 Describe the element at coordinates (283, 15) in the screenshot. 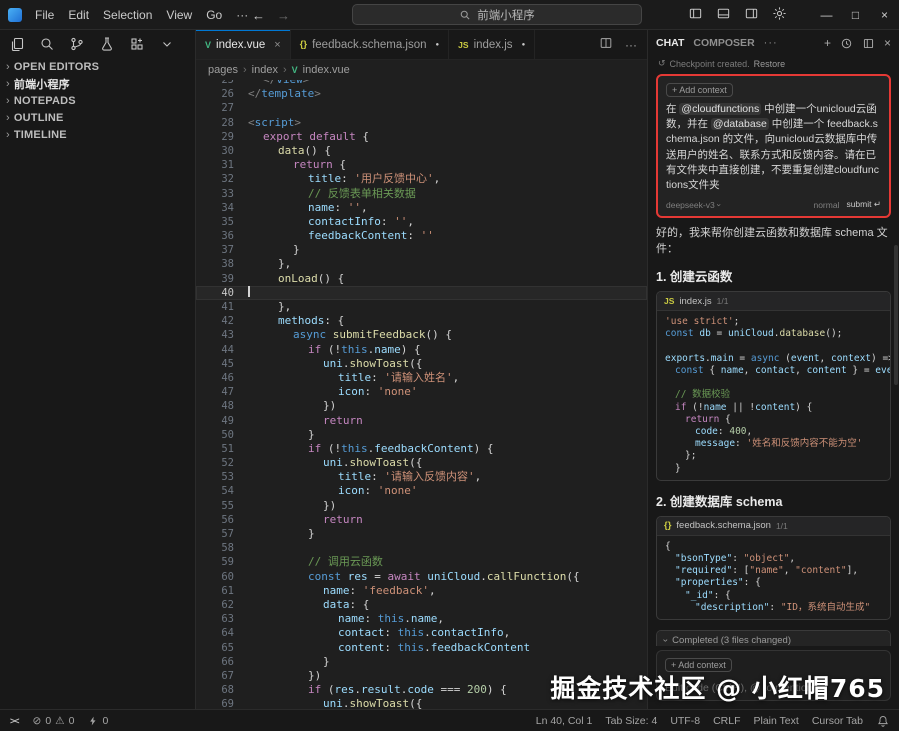

I see `forward-button: →` at that location.